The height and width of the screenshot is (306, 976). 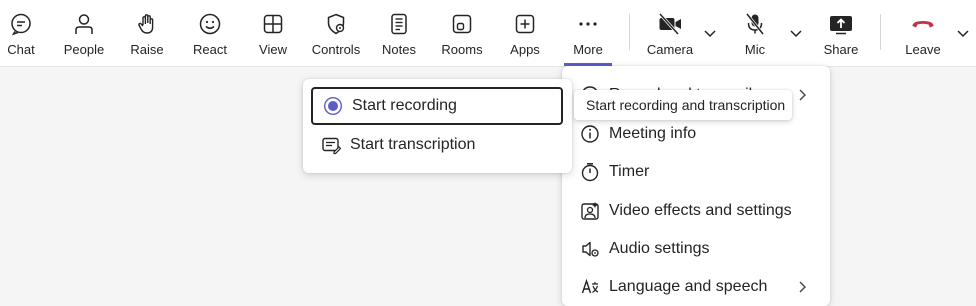 What do you see at coordinates (273, 49) in the screenshot?
I see `view-label: View` at bounding box center [273, 49].